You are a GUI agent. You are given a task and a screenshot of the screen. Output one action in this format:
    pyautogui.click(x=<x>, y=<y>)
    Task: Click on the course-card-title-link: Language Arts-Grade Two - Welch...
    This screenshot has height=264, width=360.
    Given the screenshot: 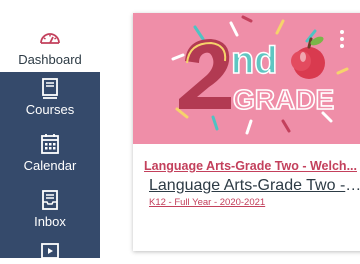 What is the action you would take?
    pyautogui.click(x=252, y=166)
    